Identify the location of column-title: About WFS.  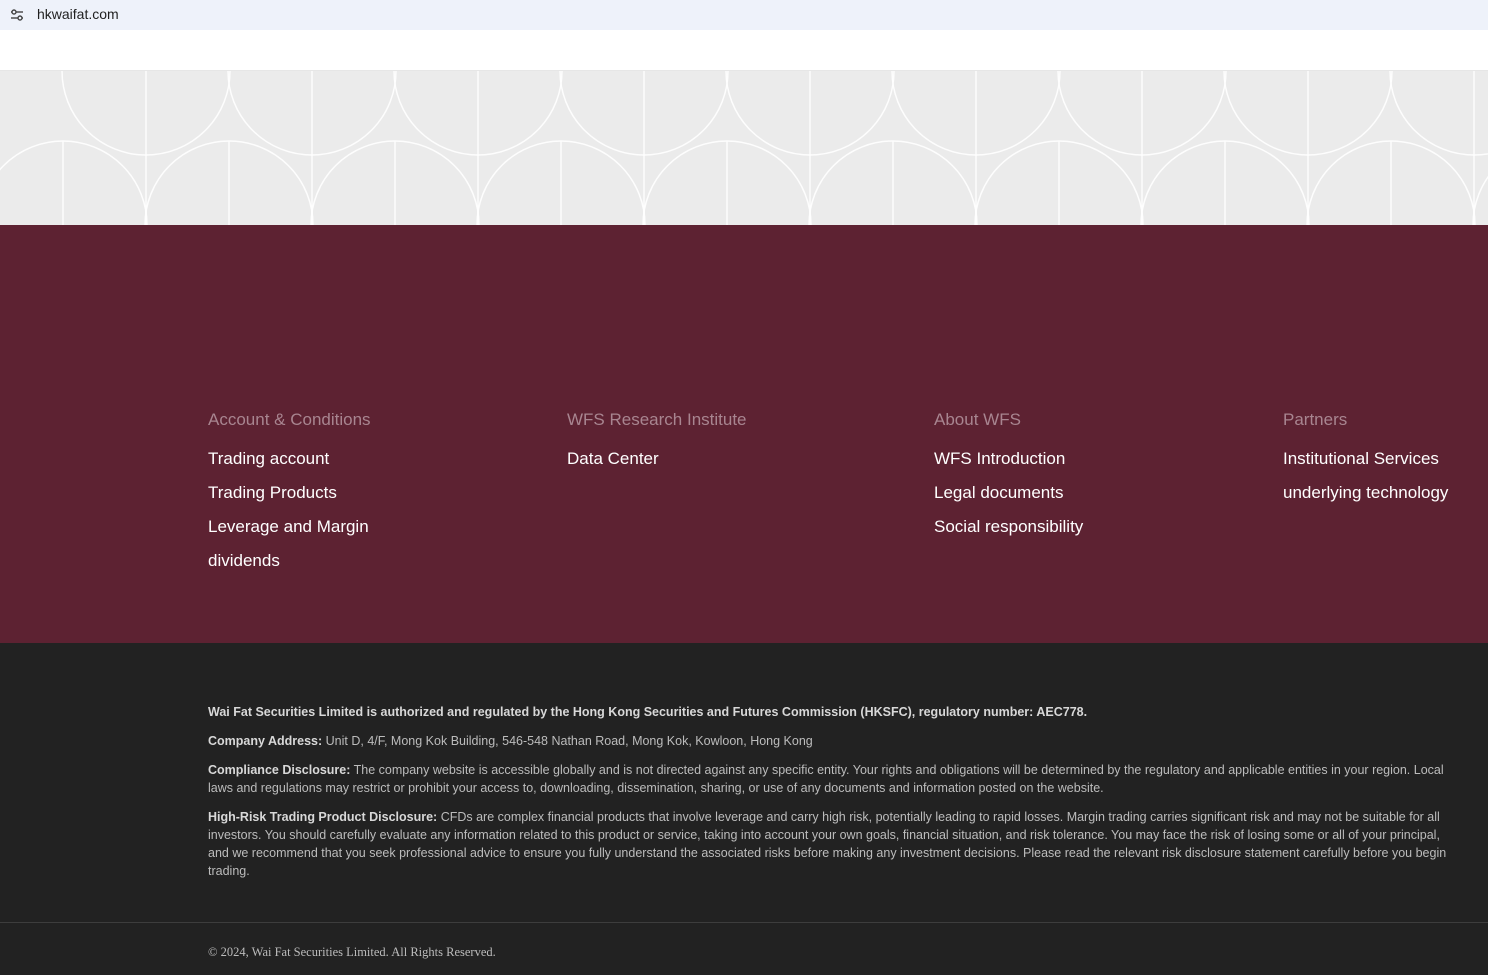
(977, 419).